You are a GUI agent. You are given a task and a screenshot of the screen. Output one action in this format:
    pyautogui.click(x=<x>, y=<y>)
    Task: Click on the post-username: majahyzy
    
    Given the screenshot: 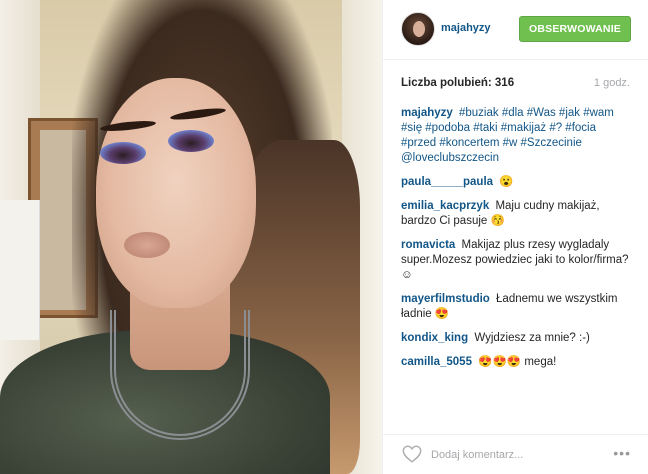 What is the action you would take?
    pyautogui.click(x=466, y=28)
    